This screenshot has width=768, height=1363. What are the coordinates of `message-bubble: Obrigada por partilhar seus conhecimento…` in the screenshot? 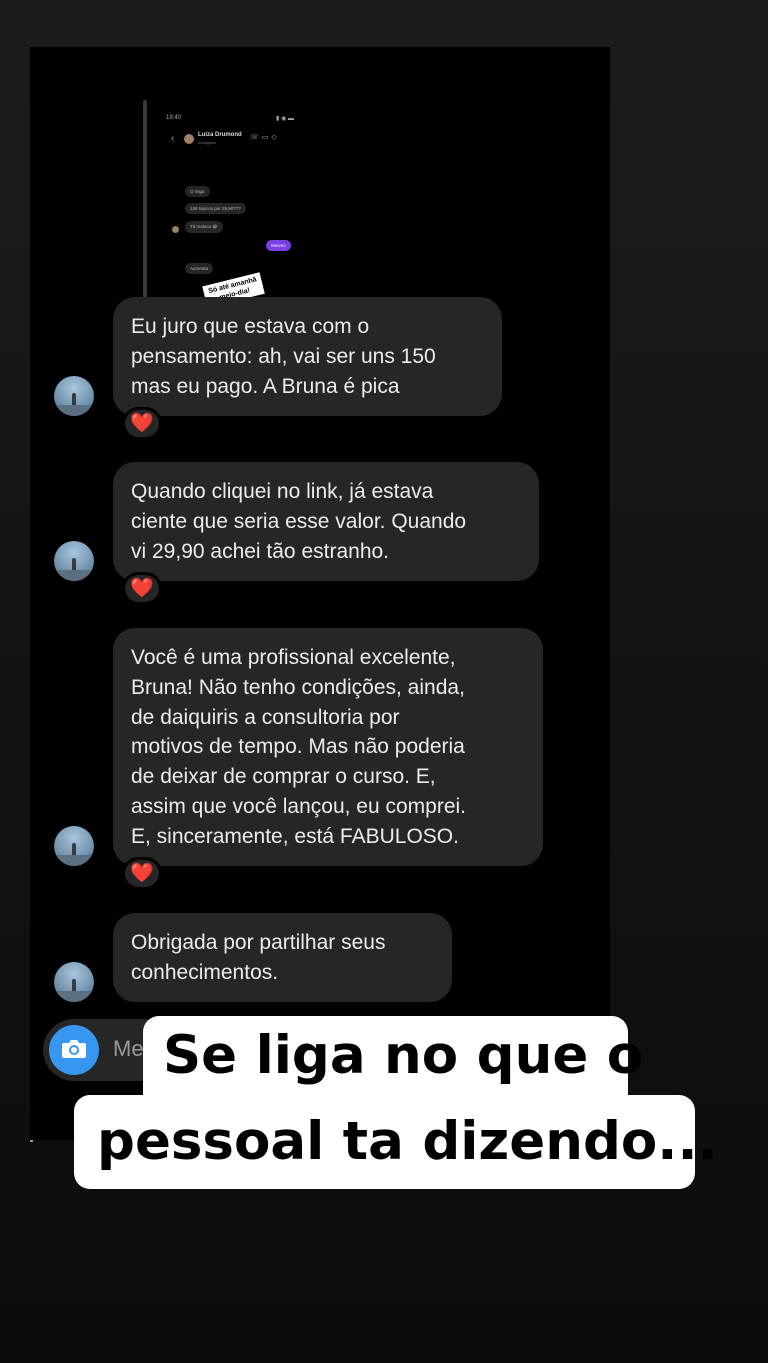 It's located at (282, 957).